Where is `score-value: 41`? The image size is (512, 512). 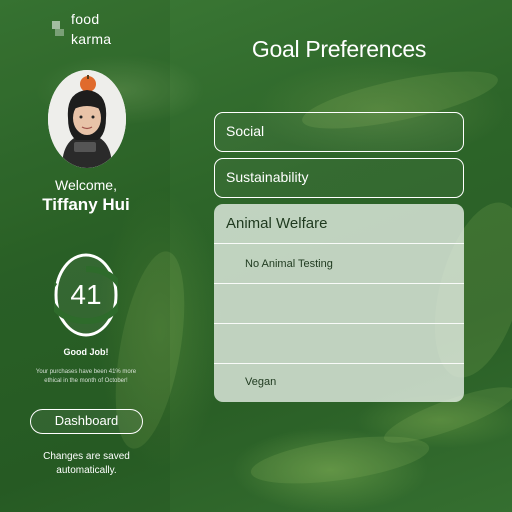 score-value: 41 is located at coordinates (86, 294).